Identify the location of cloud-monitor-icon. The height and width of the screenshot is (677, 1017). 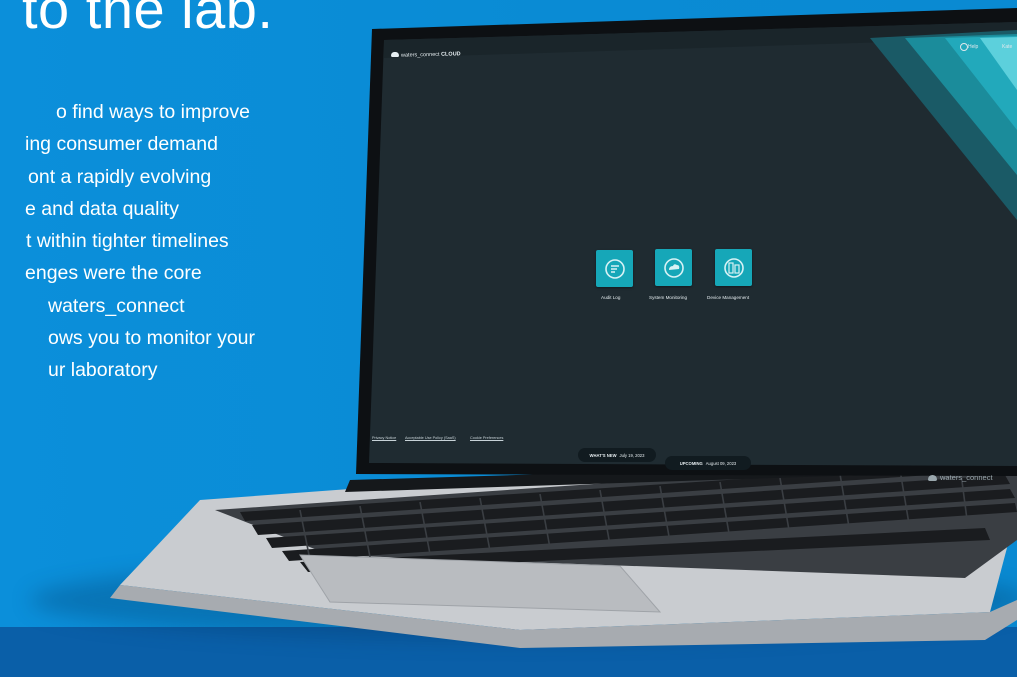
(673, 267).